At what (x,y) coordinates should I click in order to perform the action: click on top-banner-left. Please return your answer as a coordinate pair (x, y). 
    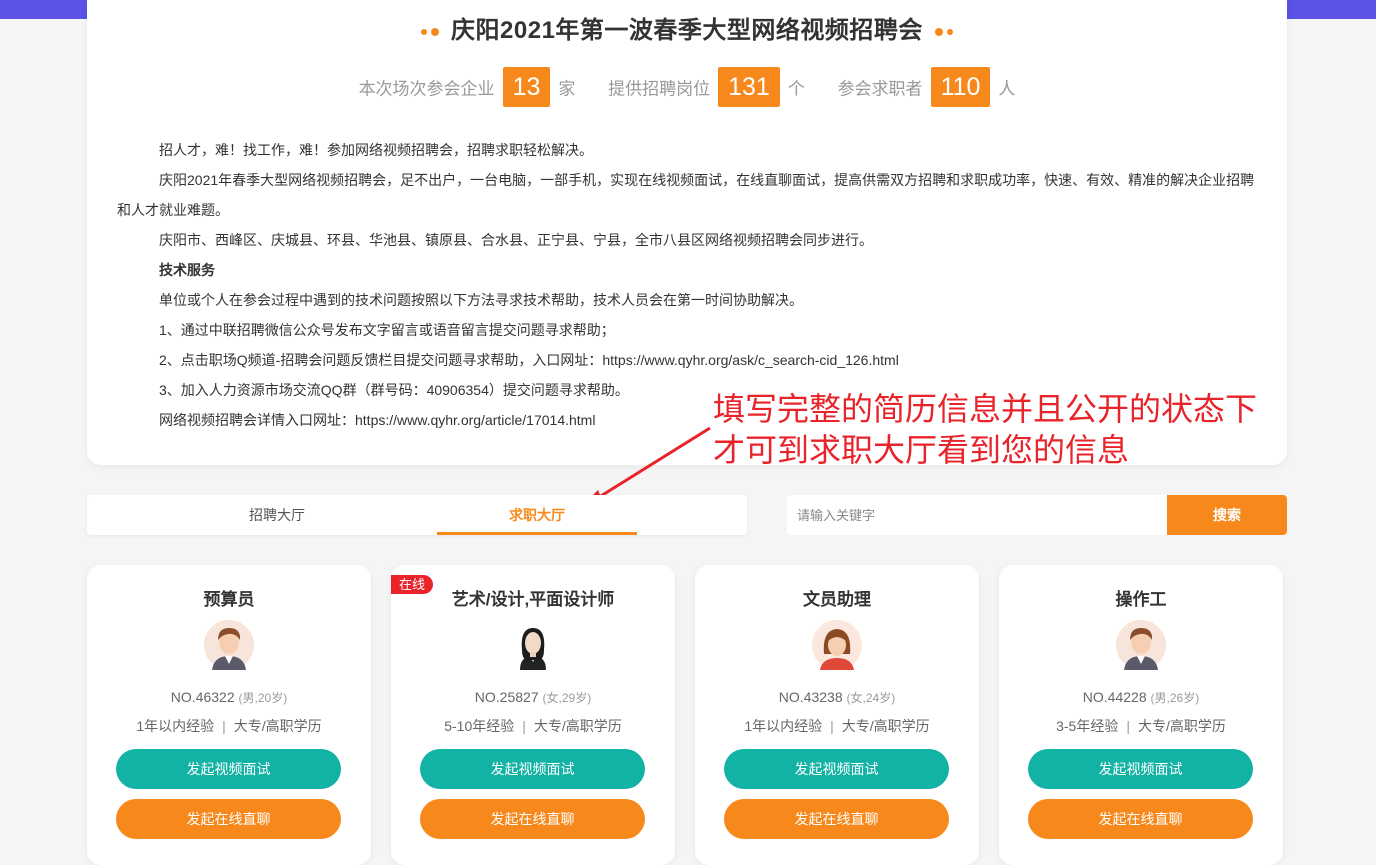
    Looking at the image, I should click on (43, 9).